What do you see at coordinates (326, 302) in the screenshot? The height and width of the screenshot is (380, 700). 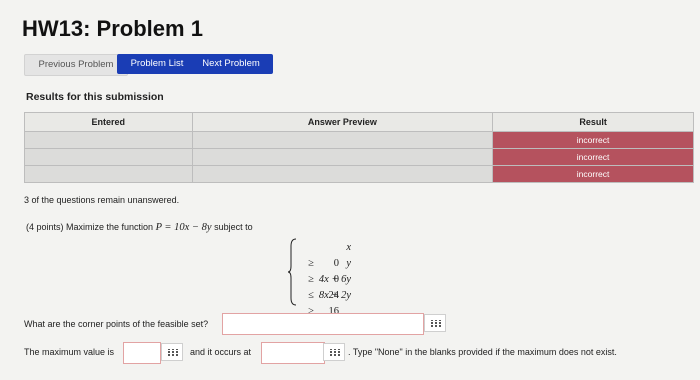 I see `constraint-row: 8x + 2y≥ 16` at bounding box center [326, 302].